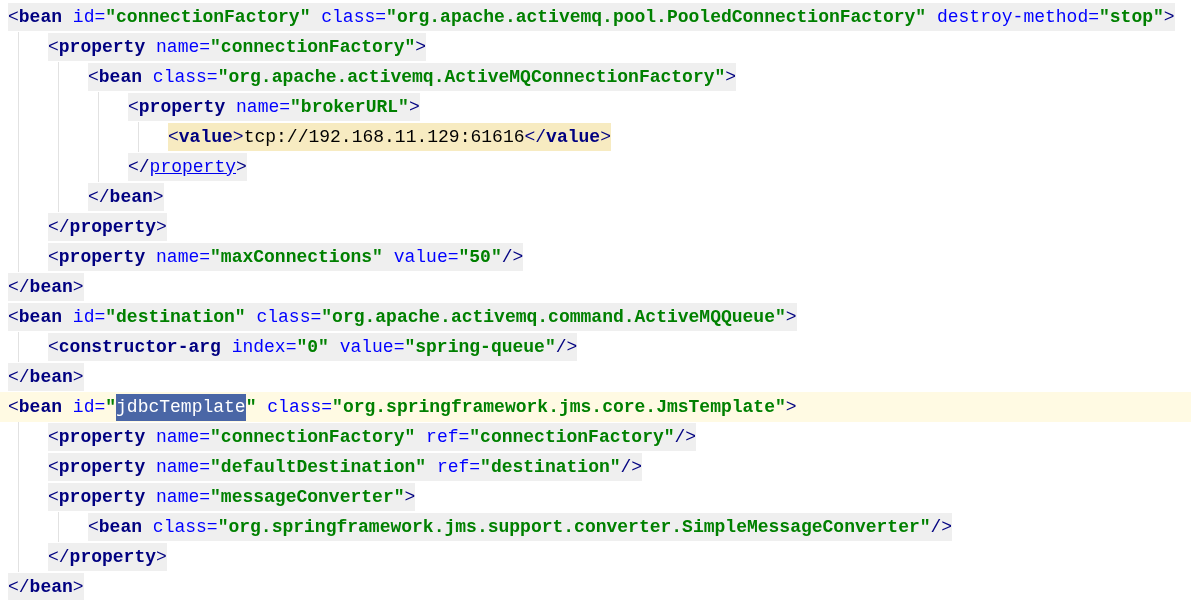 The width and height of the screenshot is (1191, 600). I want to click on attribute-value: "messageConverter", so click(307, 497).